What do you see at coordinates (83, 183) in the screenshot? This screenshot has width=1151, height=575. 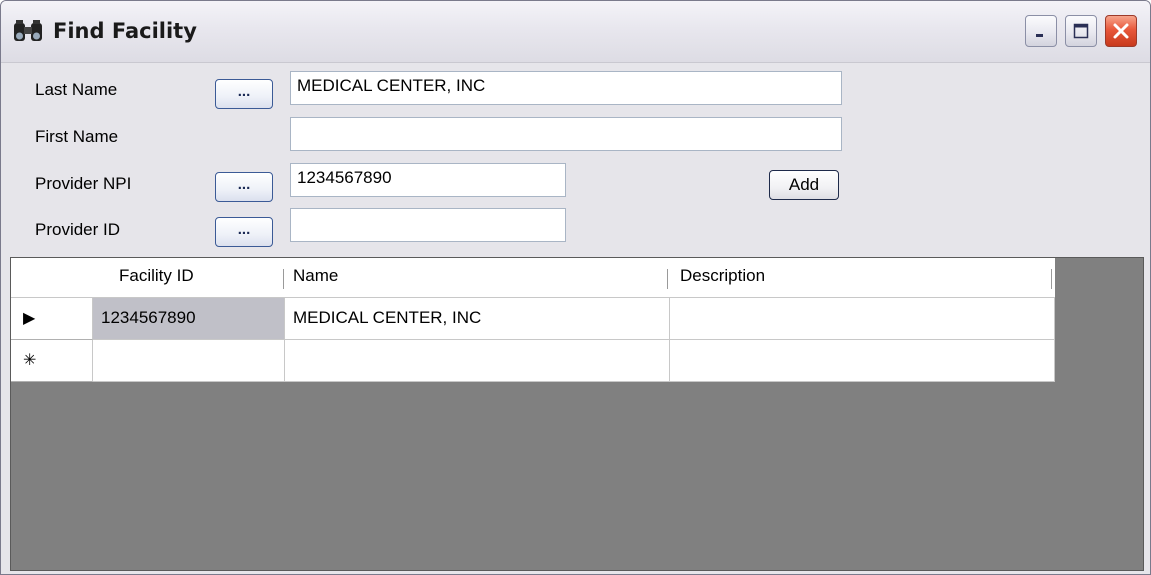 I see `provider-npi-label: Provider NPI` at bounding box center [83, 183].